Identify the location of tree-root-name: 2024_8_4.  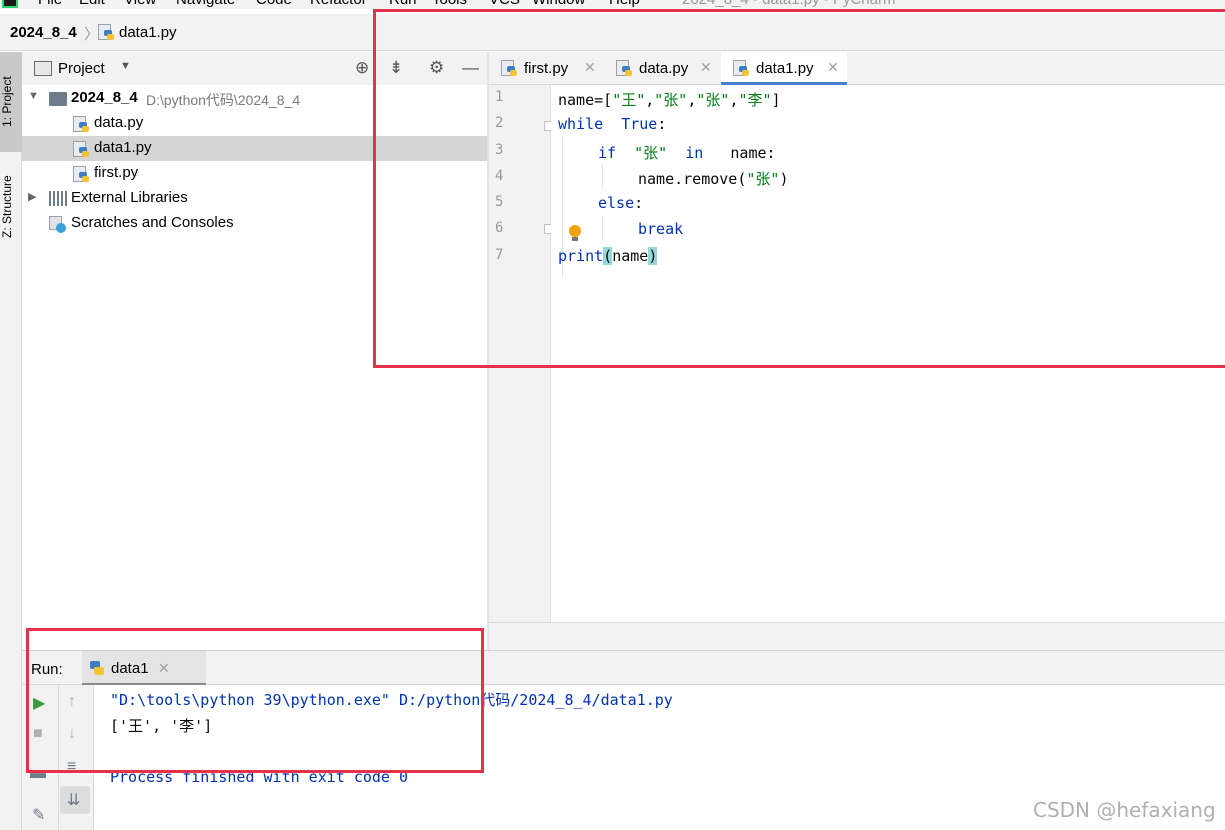
(104, 97).